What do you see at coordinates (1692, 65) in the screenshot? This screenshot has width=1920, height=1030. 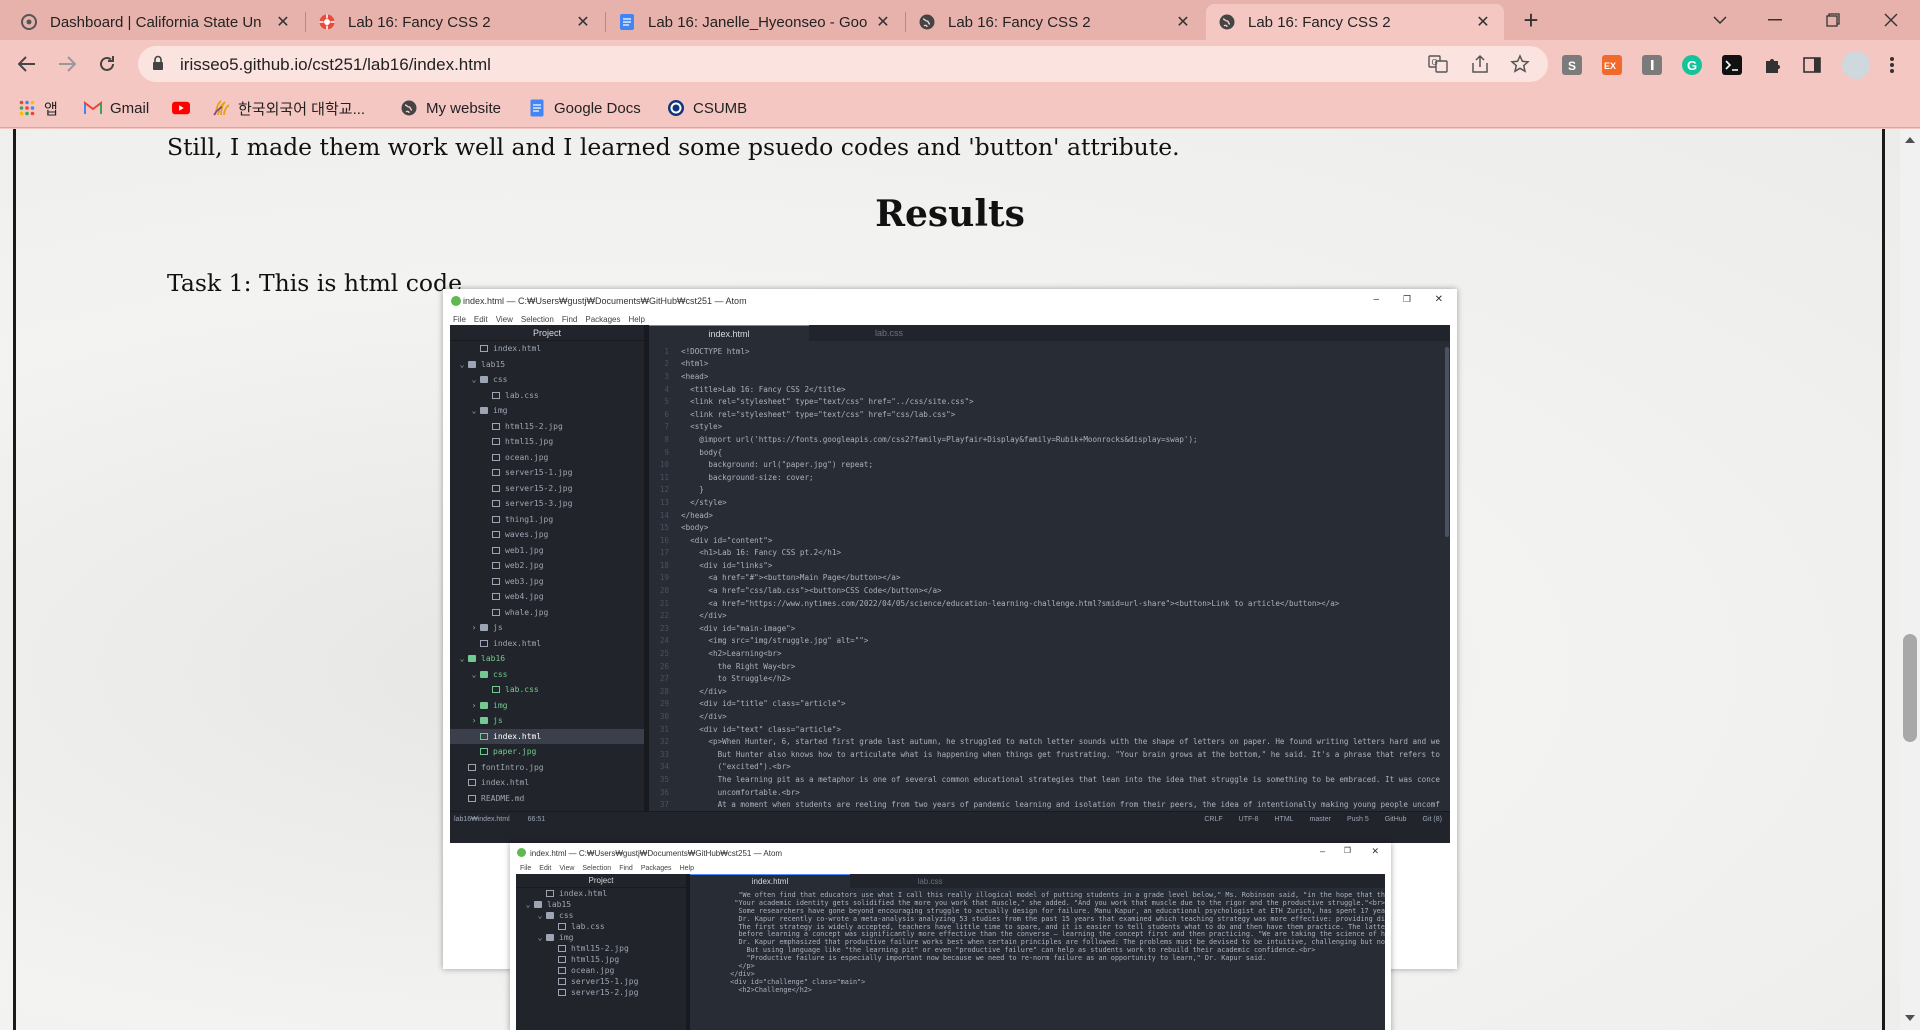 I see `grammarly-icon: G` at bounding box center [1692, 65].